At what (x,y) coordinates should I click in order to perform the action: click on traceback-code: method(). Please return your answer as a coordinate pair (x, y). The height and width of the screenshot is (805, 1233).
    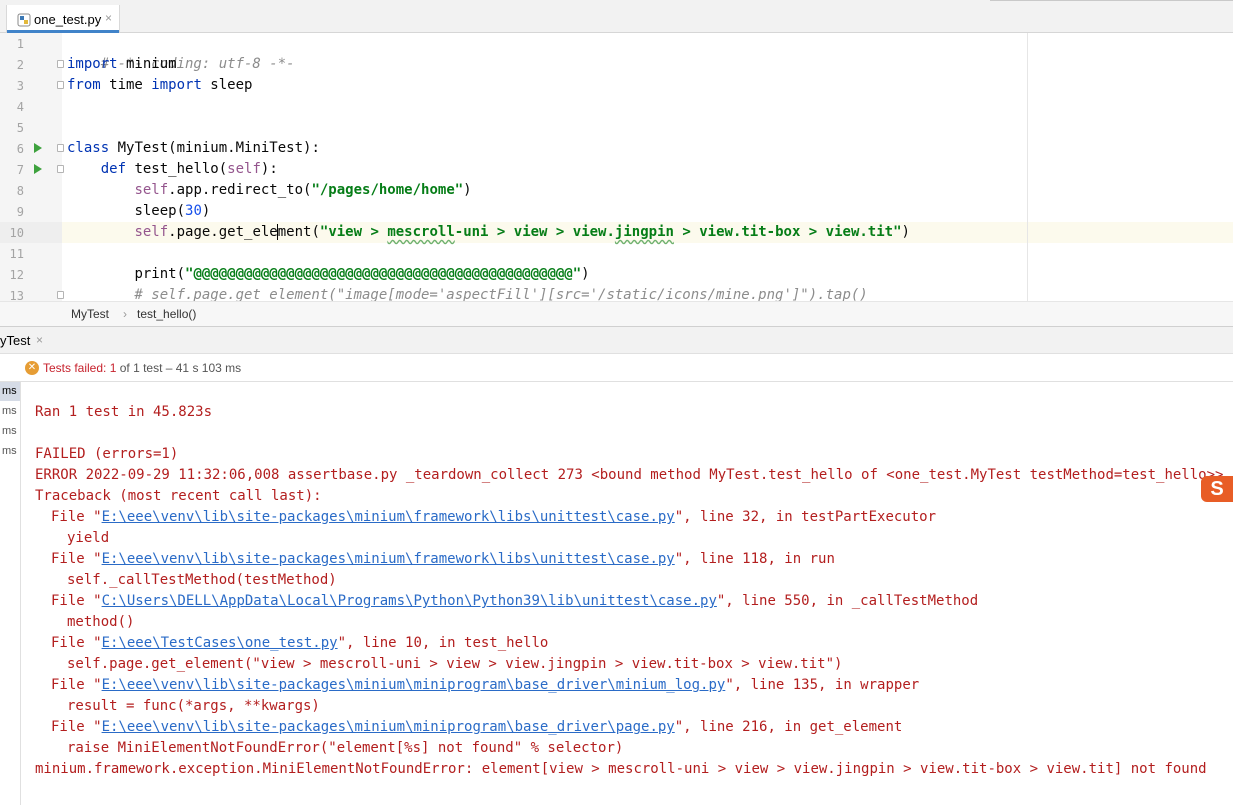
    Looking at the image, I should click on (101, 622).